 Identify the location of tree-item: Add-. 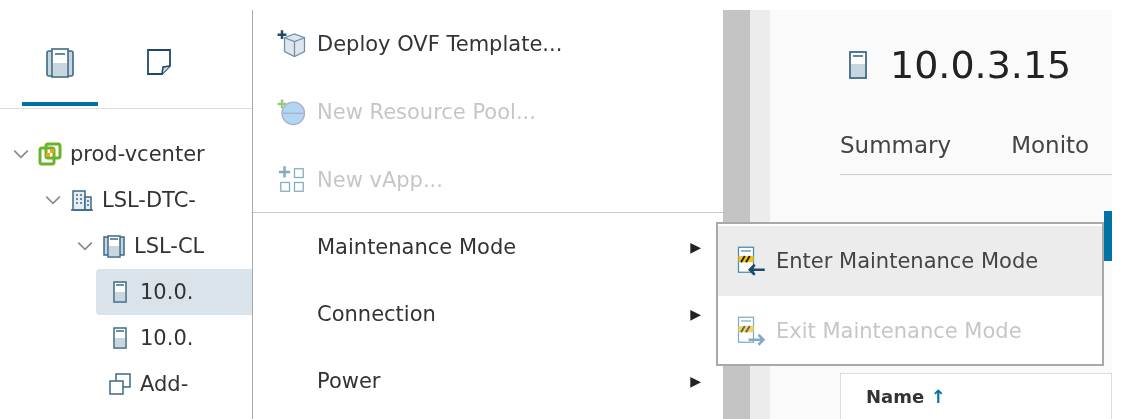
(174, 384).